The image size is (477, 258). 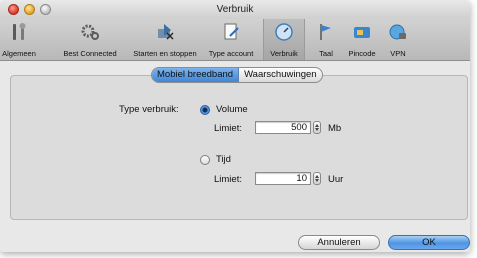 What do you see at coordinates (166, 32) in the screenshot?
I see `start-stop-icon` at bounding box center [166, 32].